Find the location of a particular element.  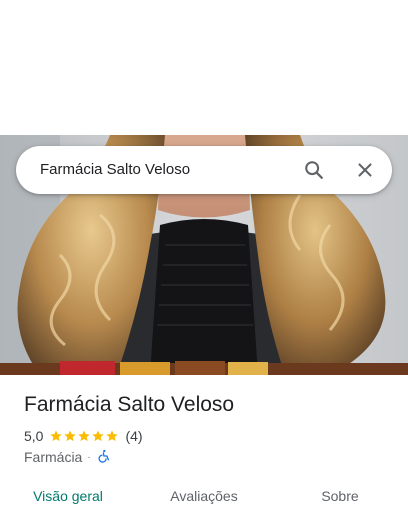

tab-overview: Visão geral is located at coordinates (68, 494).